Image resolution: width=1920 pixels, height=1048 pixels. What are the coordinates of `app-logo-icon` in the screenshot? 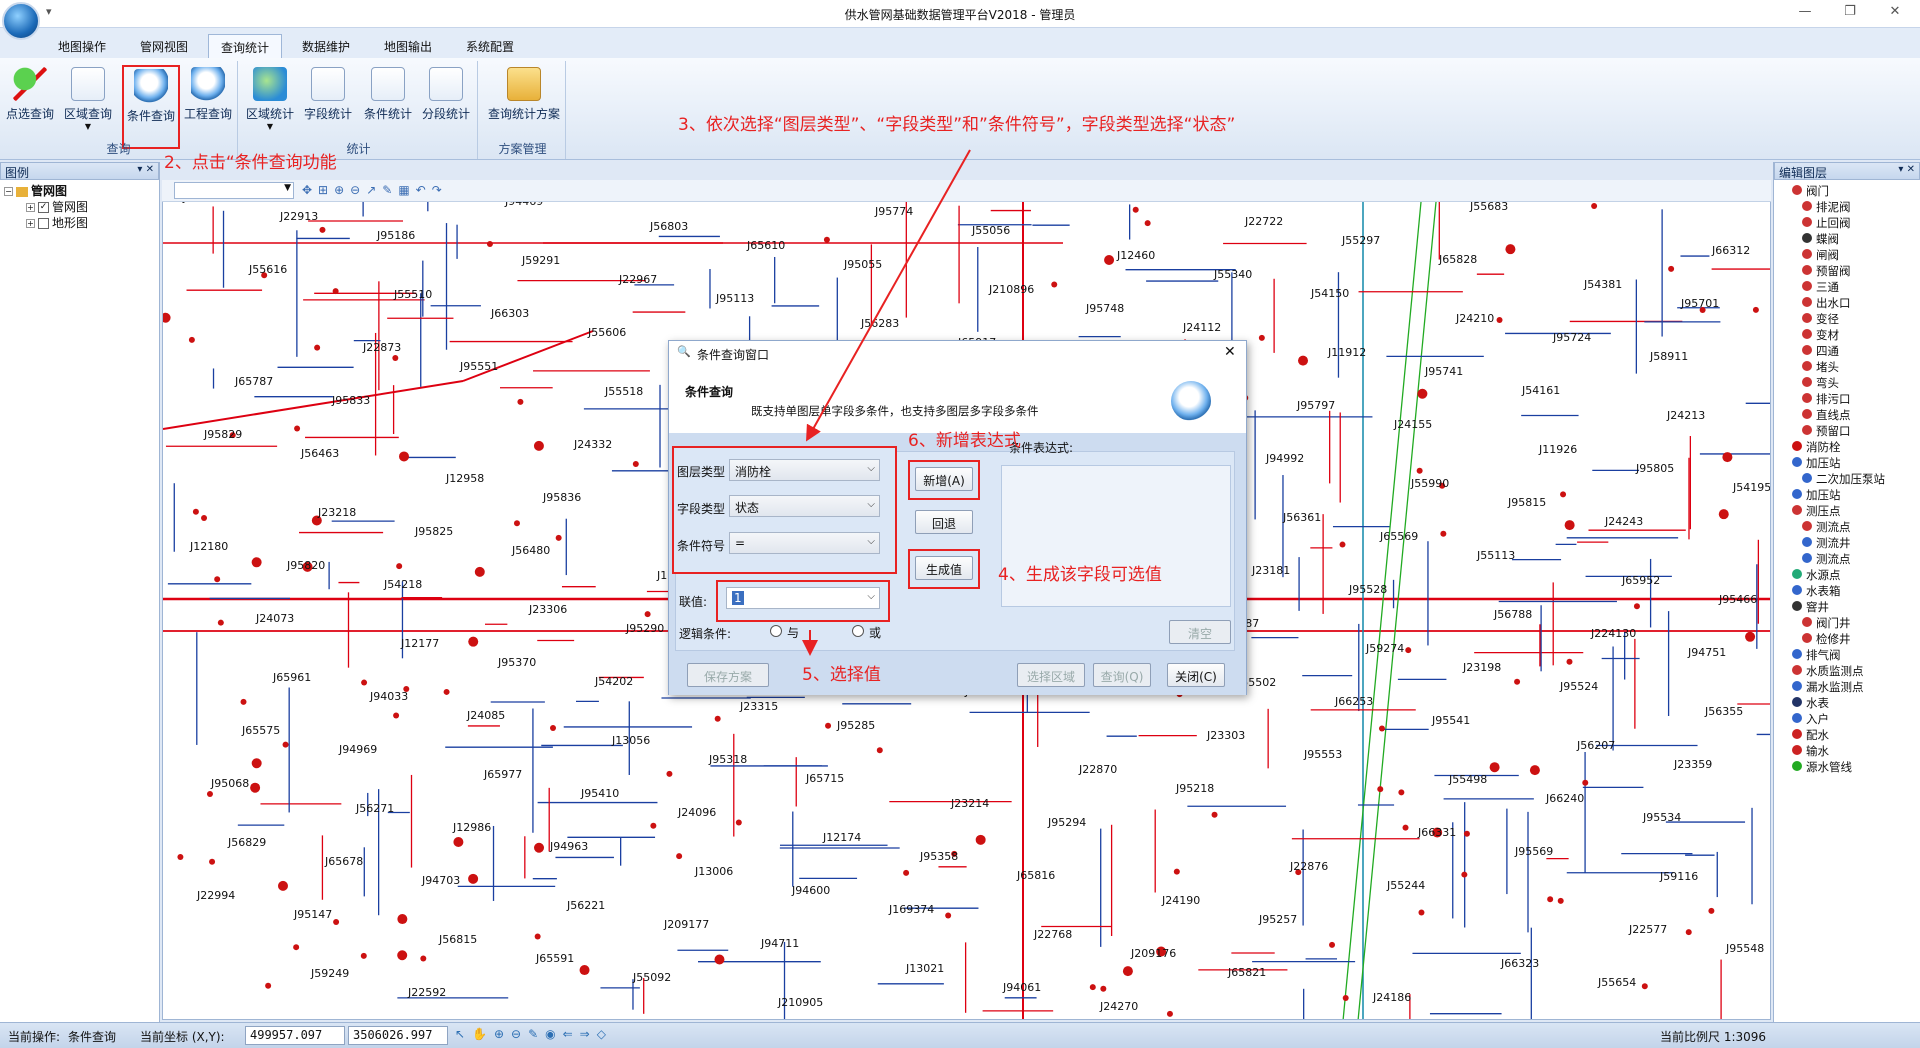 It's located at (21, 21).